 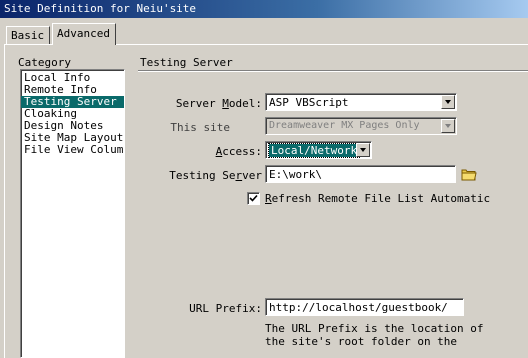 What do you see at coordinates (28, 35) in the screenshot?
I see `tab-basic: Basic` at bounding box center [28, 35].